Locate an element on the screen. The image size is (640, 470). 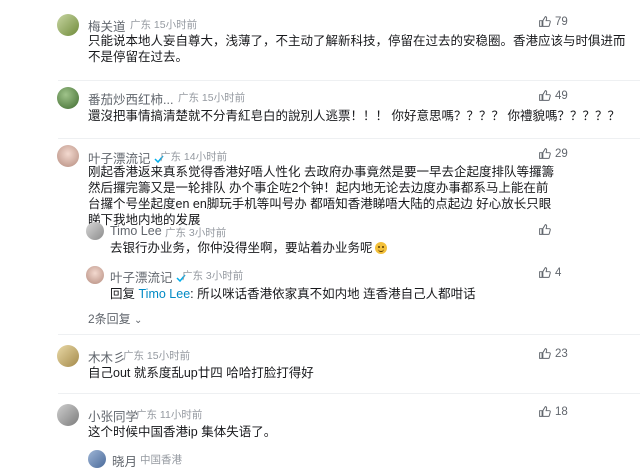
reply-text-body: 去银行办业务，你仲没得坐啊，要站着办业务呢 is located at coordinates (241, 248).